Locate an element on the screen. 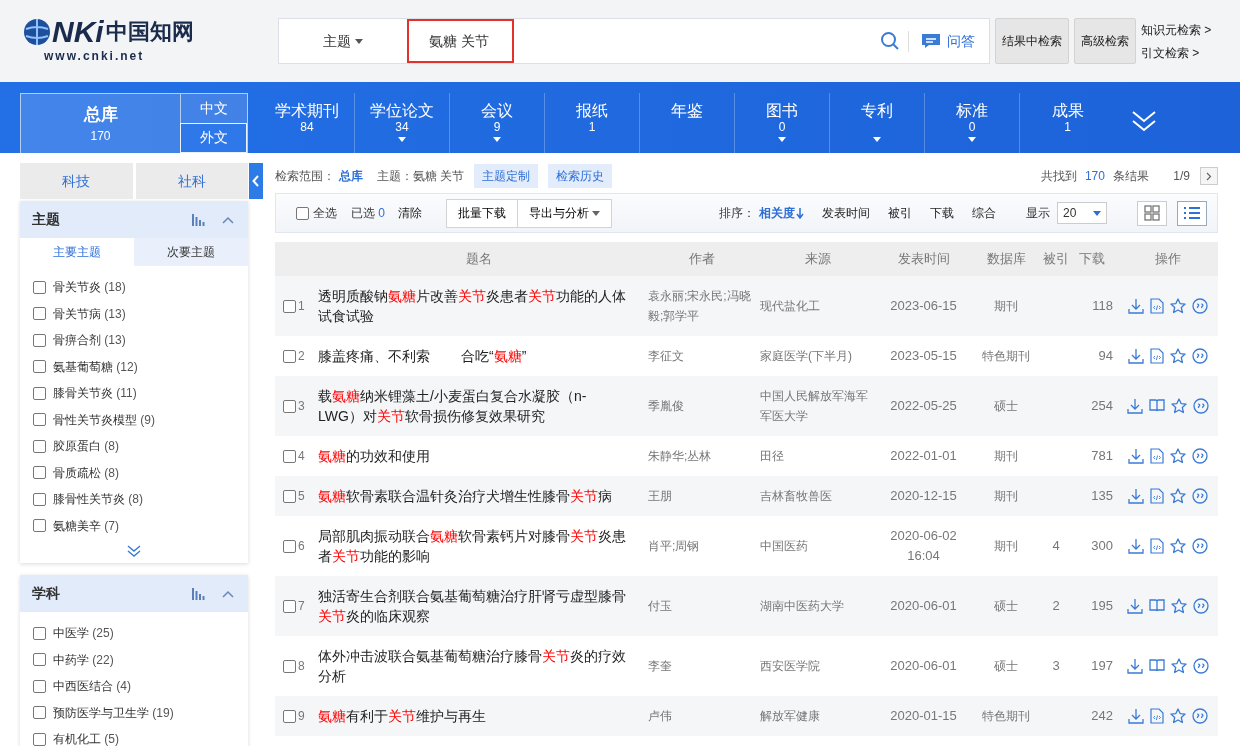  search-field: 氨糖 关节 is located at coordinates (460, 41).